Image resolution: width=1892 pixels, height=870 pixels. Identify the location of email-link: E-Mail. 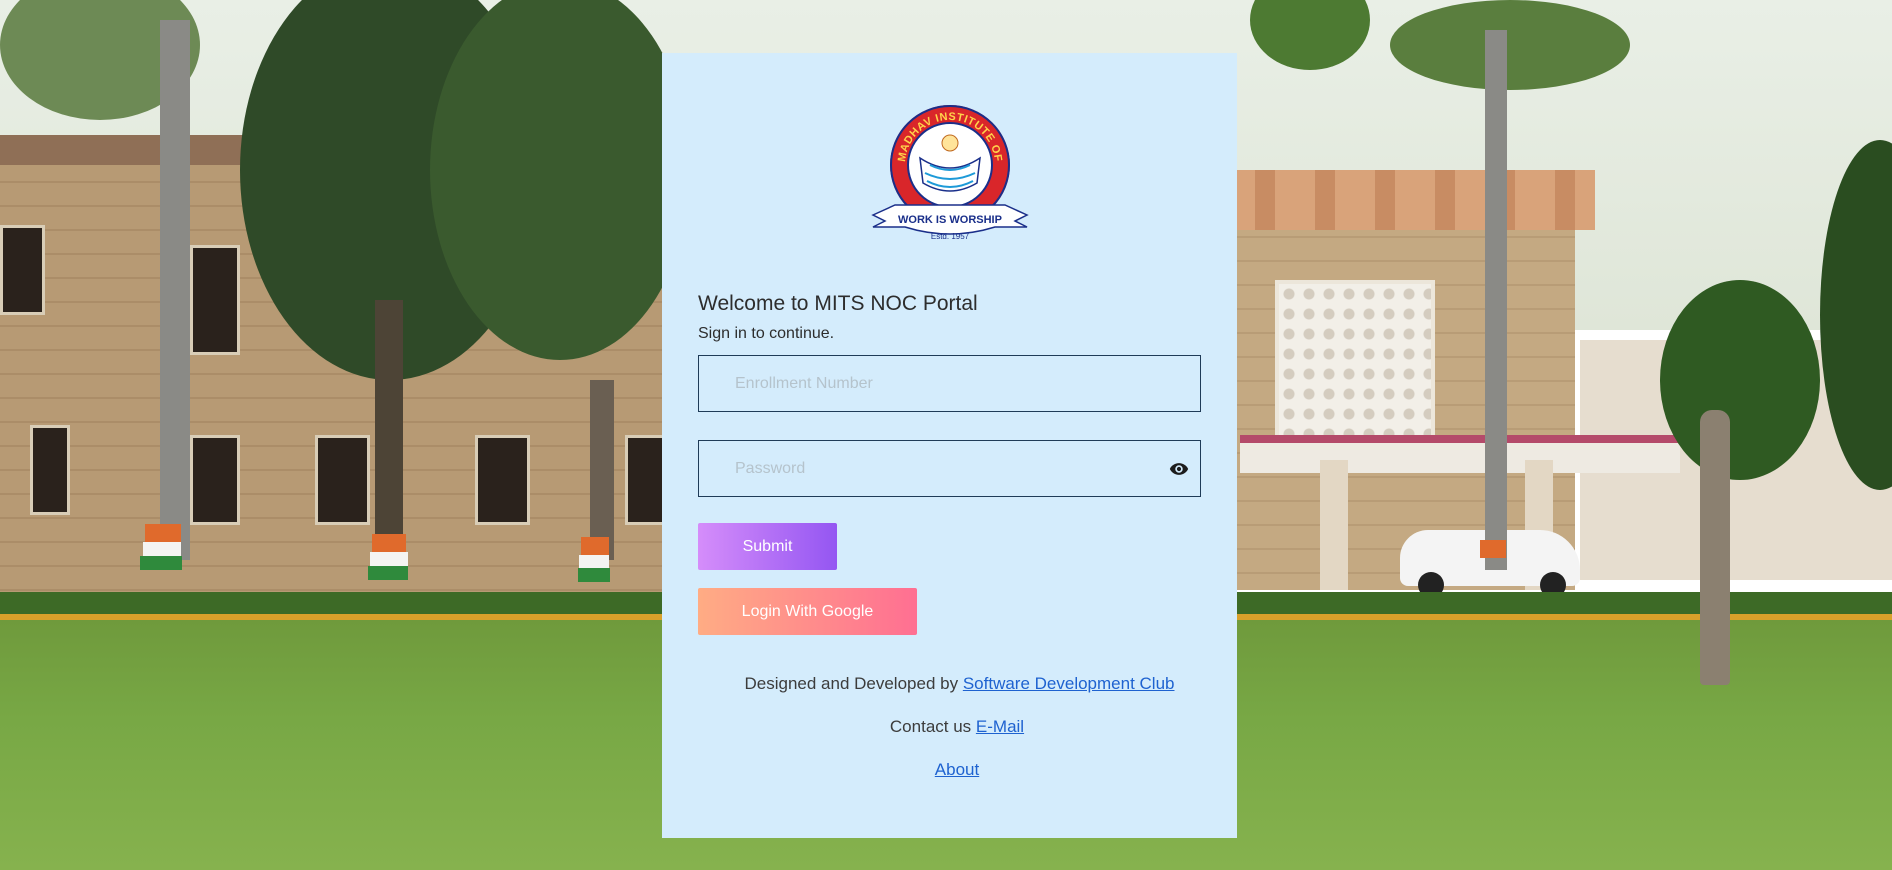
(1000, 726).